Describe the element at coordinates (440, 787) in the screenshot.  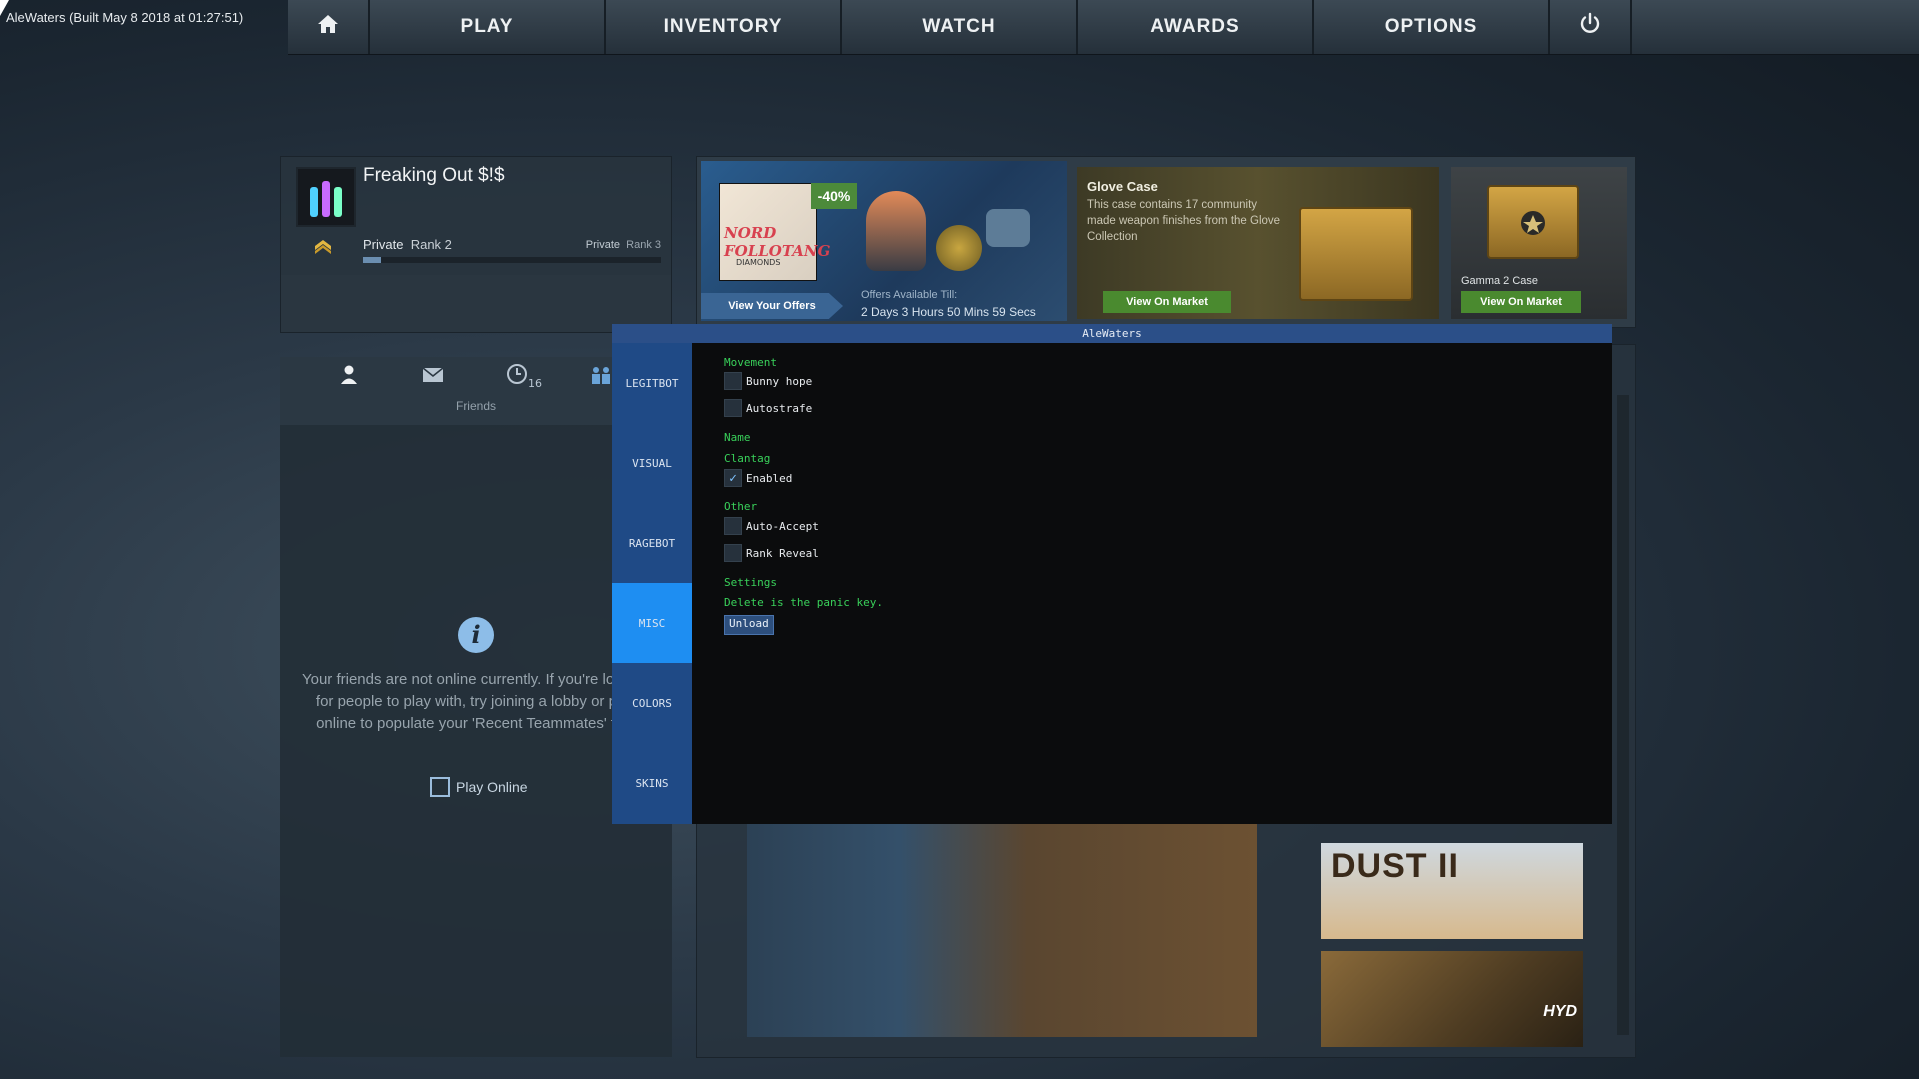
I see `edit-icon` at that location.